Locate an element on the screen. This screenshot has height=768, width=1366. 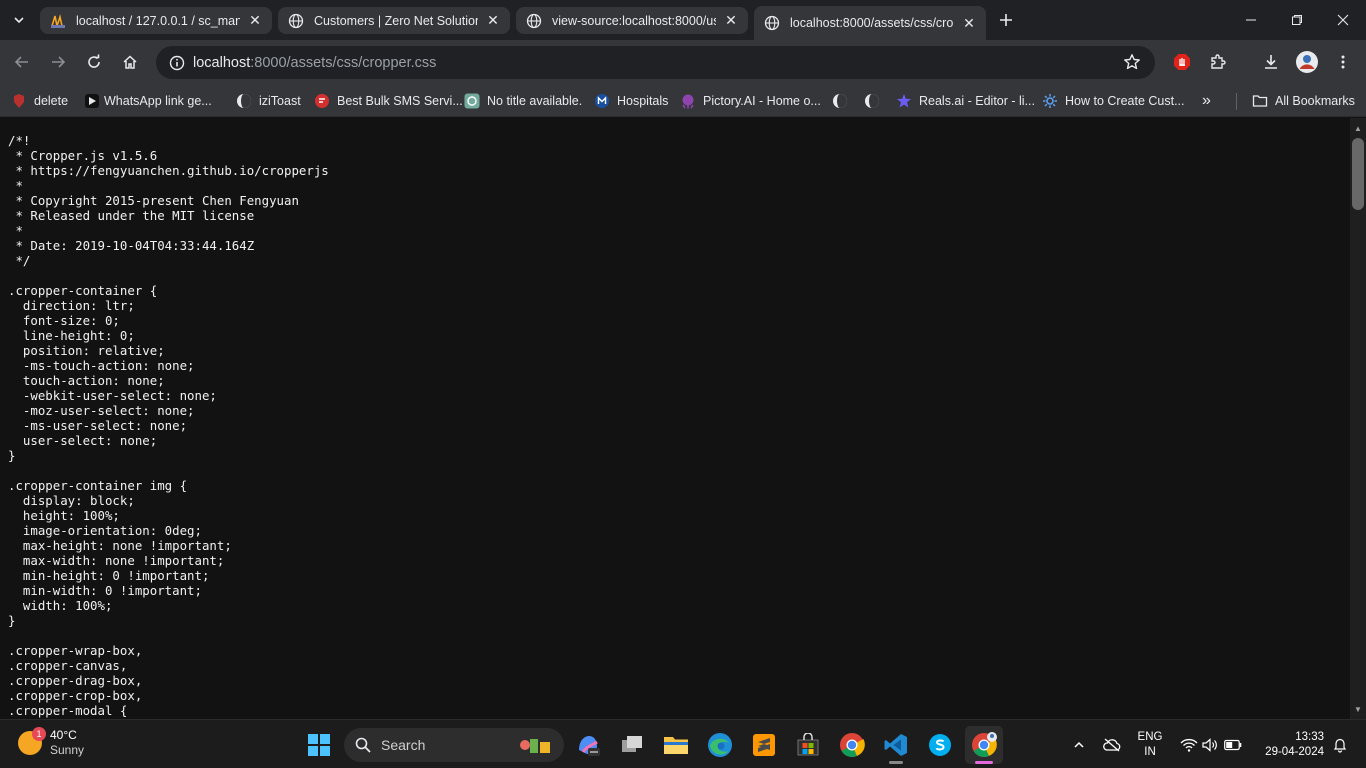
all-bookmarks-button: All Bookmarks is located at coordinates (1303, 101).